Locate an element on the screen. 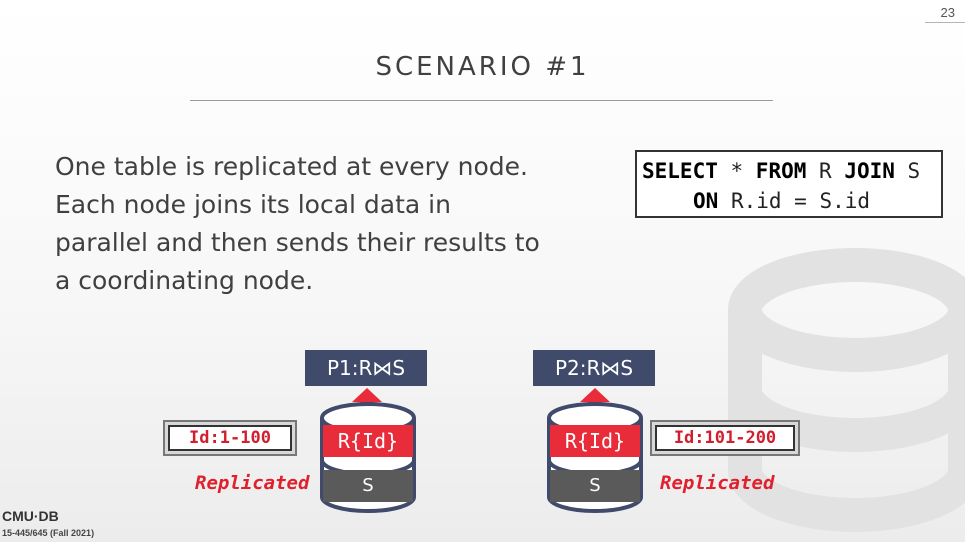  partition-1-result-label: P1:R⋈S is located at coordinates (366, 368).